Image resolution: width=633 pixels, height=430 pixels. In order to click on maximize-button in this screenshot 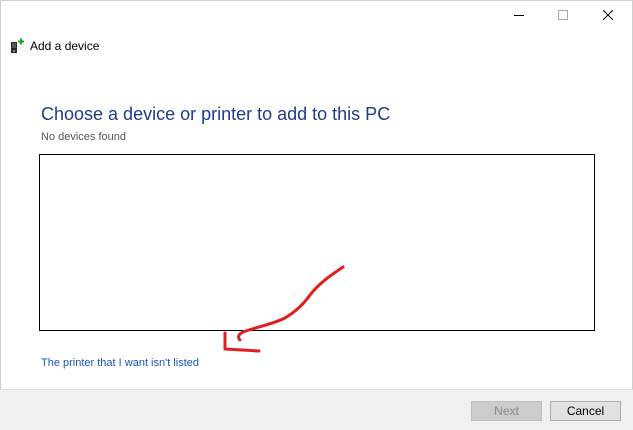, I will do `click(563, 15)`.